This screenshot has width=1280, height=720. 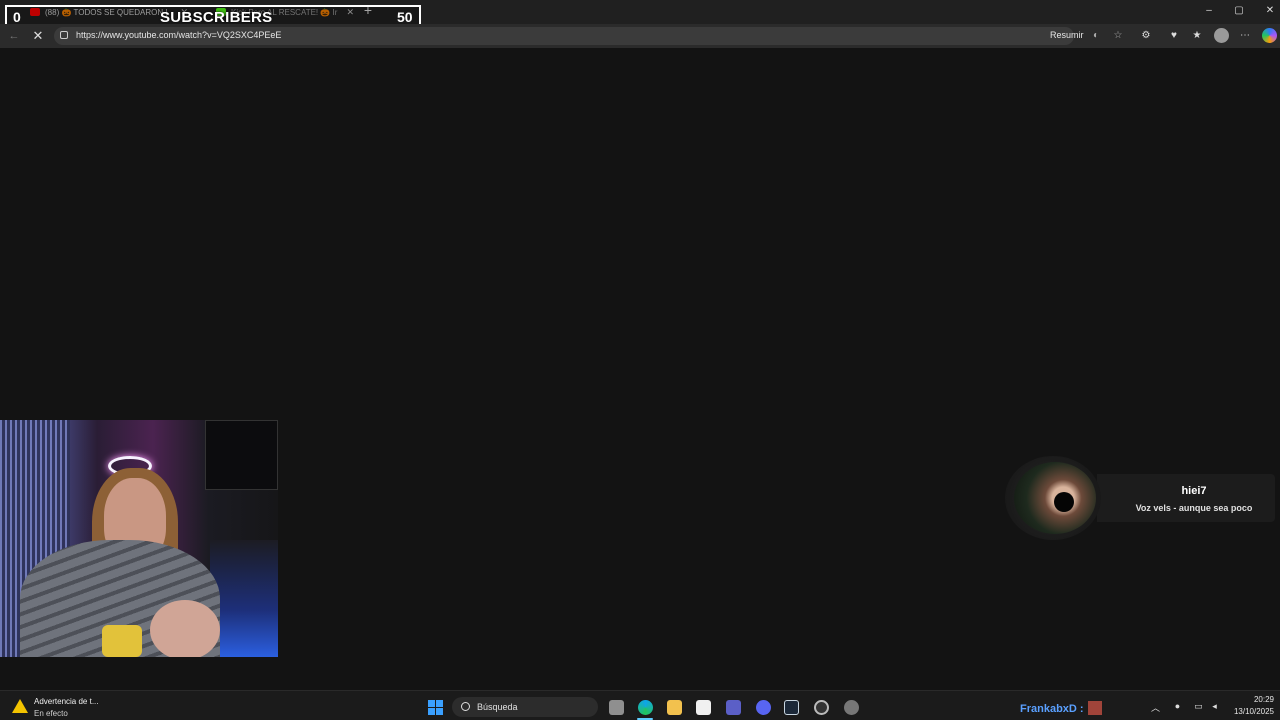 What do you see at coordinates (405, 17) in the screenshot?
I see `subscriber-goal-max: 50` at bounding box center [405, 17].